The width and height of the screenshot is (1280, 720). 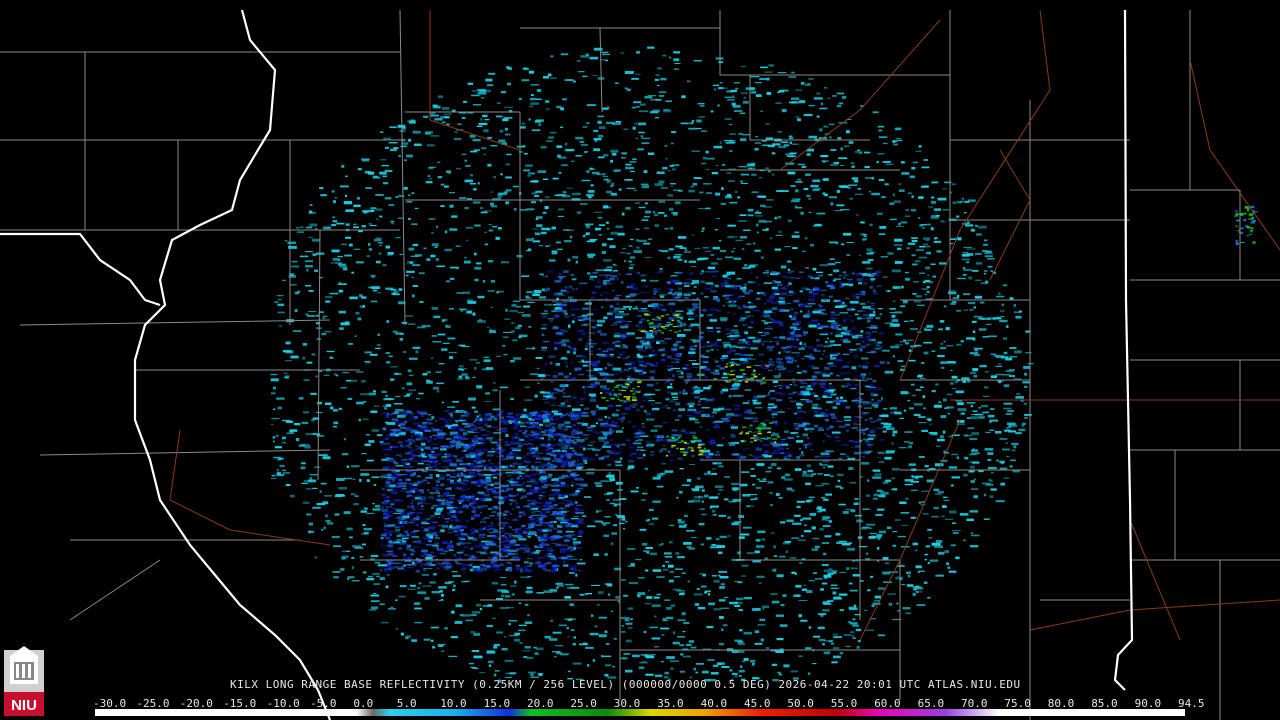 What do you see at coordinates (1123, 350) in the screenshot?
I see `illinois-indiana-border` at bounding box center [1123, 350].